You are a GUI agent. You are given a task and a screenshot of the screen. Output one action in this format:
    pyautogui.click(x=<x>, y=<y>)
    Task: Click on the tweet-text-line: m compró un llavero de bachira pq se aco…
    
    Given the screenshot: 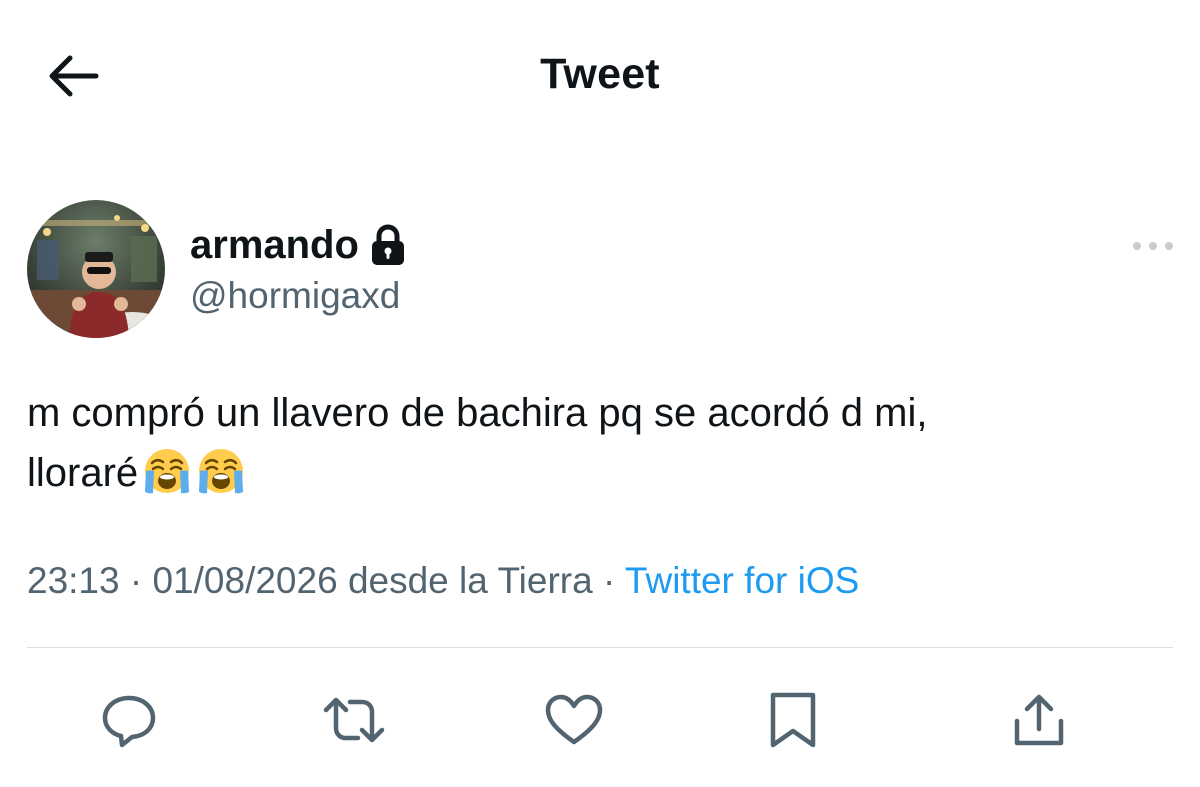 What is the action you would take?
    pyautogui.click(x=477, y=413)
    